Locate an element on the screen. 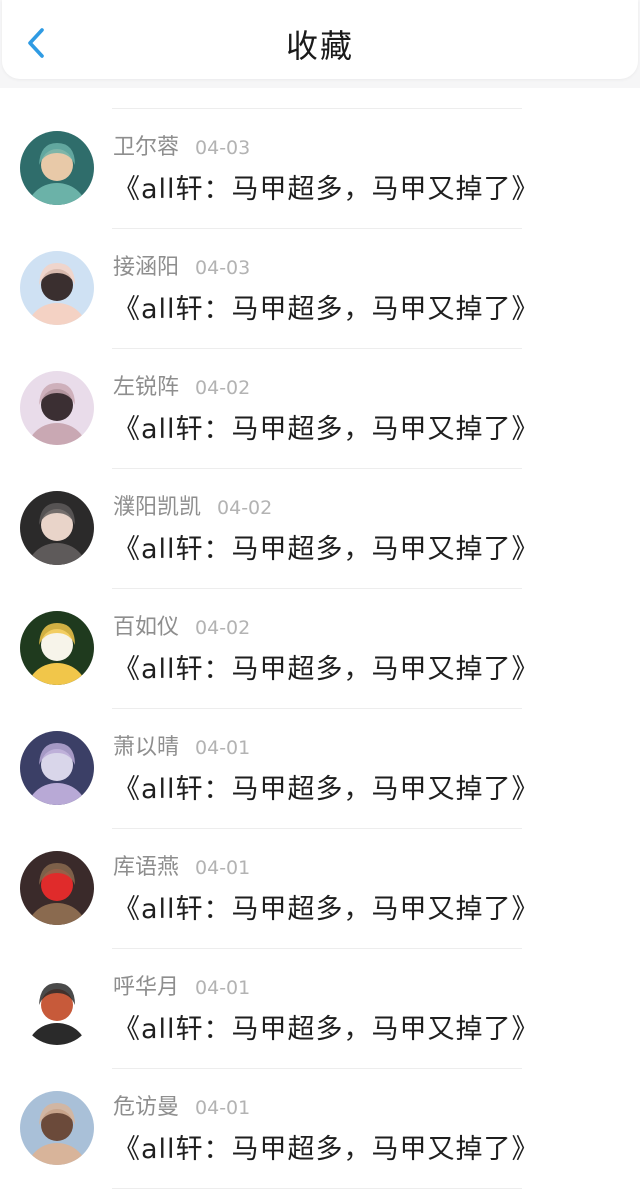  author-name: 百如仪 04-02 is located at coordinates (181, 628).